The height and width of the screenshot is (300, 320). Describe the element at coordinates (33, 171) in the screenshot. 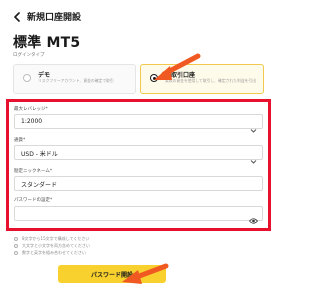

I see `nickname-label: 勘定ニックネーム*` at that location.